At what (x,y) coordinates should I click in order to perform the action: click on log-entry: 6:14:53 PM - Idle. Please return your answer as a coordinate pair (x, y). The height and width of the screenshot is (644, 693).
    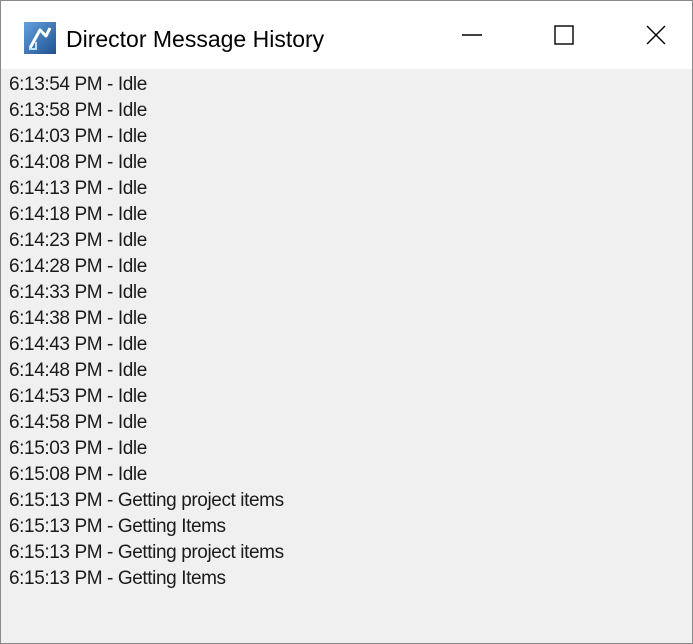
    Looking at the image, I should click on (78, 396).